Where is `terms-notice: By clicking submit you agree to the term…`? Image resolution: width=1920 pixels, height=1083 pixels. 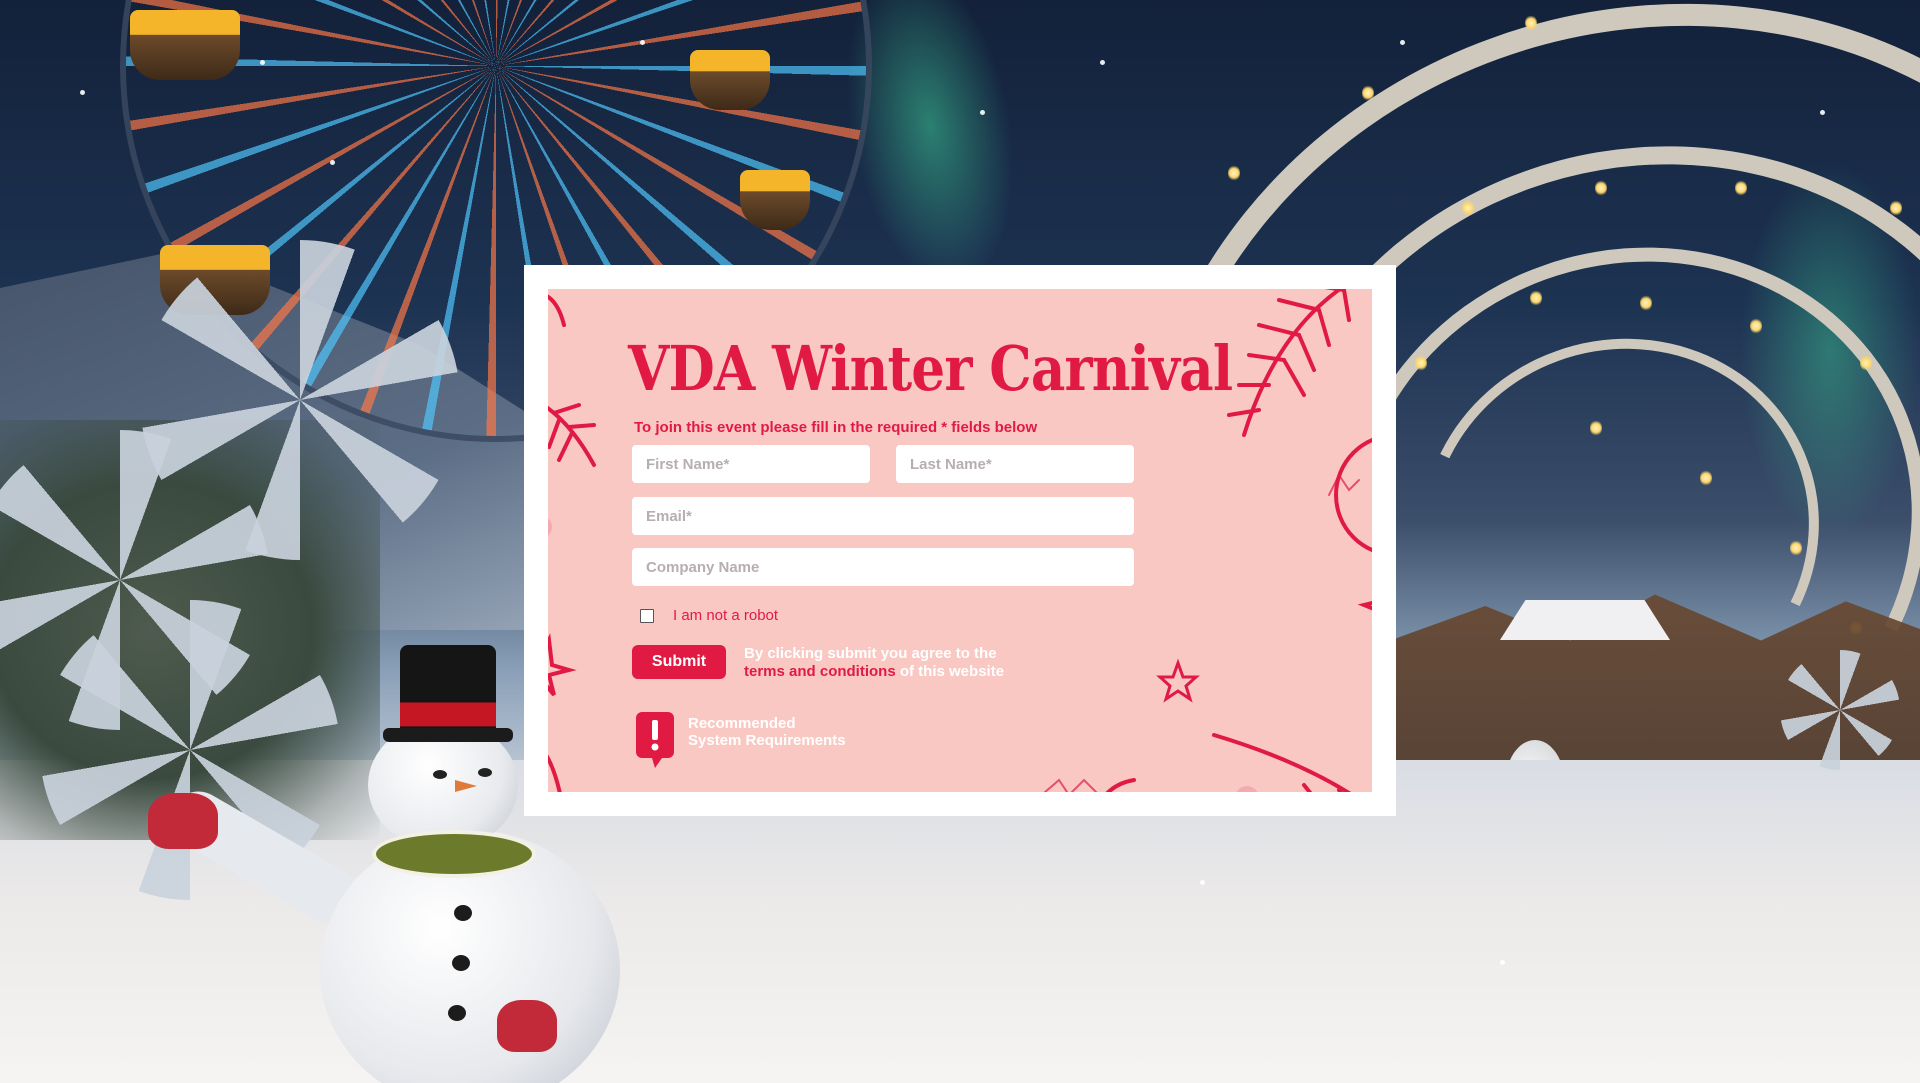
terms-notice: By clicking submit you agree to the term… is located at coordinates (874, 663).